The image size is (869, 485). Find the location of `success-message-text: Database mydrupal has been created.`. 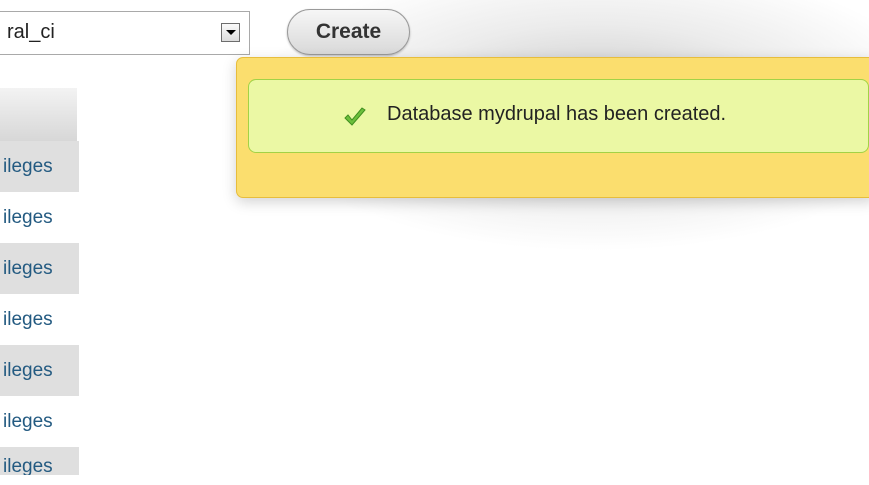

success-message-text: Database mydrupal has been created. is located at coordinates (557, 114).